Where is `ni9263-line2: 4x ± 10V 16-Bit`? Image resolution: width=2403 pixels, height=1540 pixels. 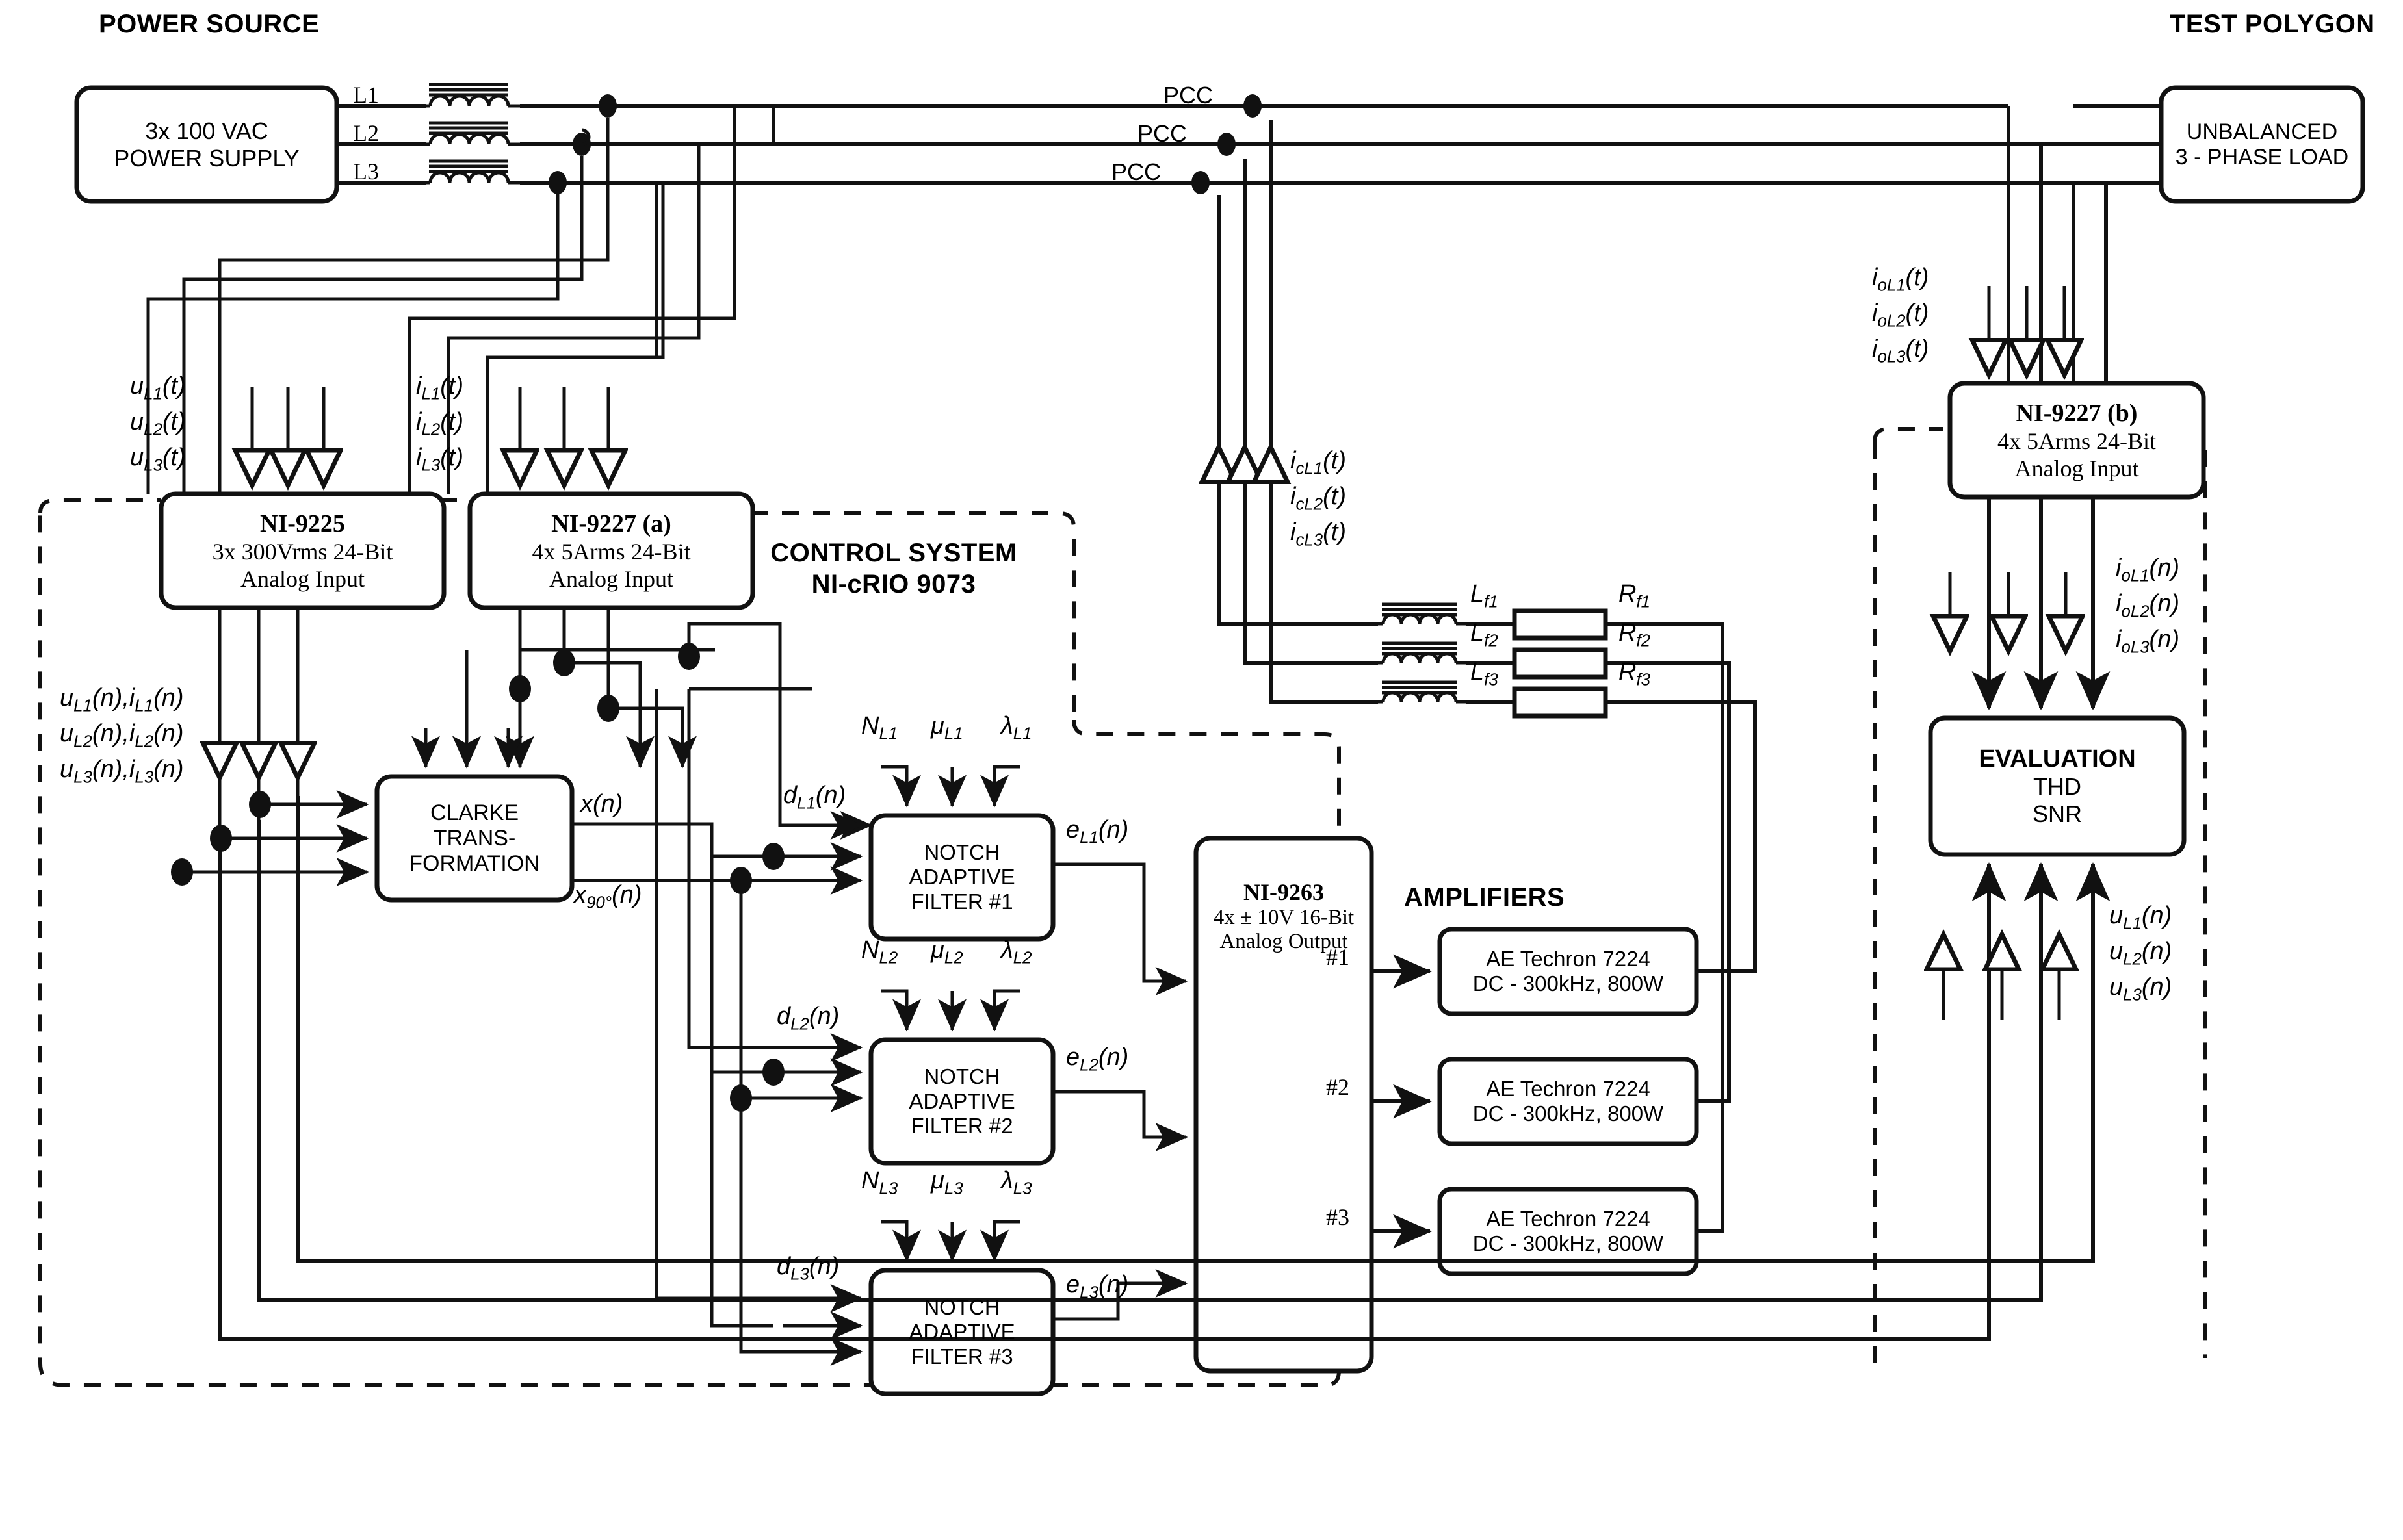 ni9263-line2: 4x ± 10V 16-Bit is located at coordinates (1284, 917).